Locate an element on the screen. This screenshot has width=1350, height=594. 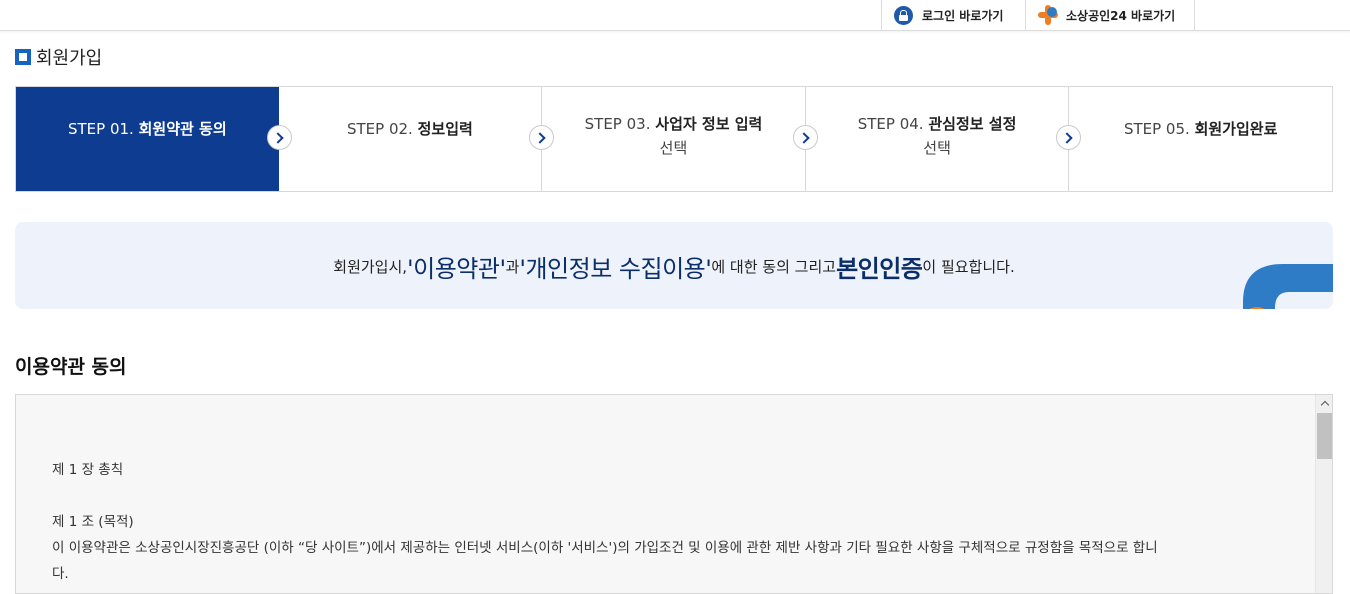
banner-decoration-graphic is located at coordinates (1288, 286).